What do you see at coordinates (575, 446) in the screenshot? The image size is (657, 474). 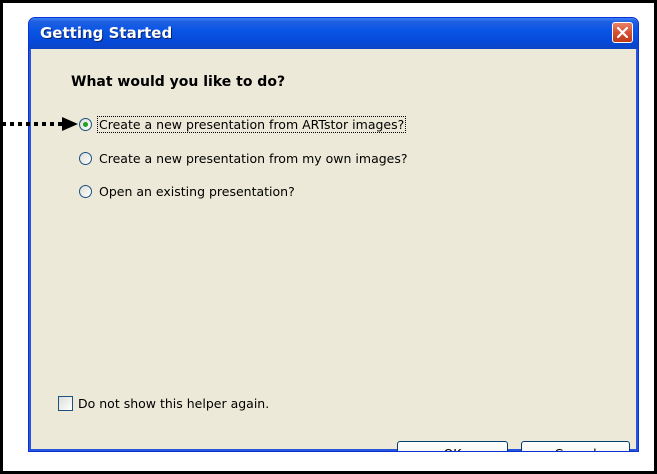 I see `cancel-button: Cancel` at bounding box center [575, 446].